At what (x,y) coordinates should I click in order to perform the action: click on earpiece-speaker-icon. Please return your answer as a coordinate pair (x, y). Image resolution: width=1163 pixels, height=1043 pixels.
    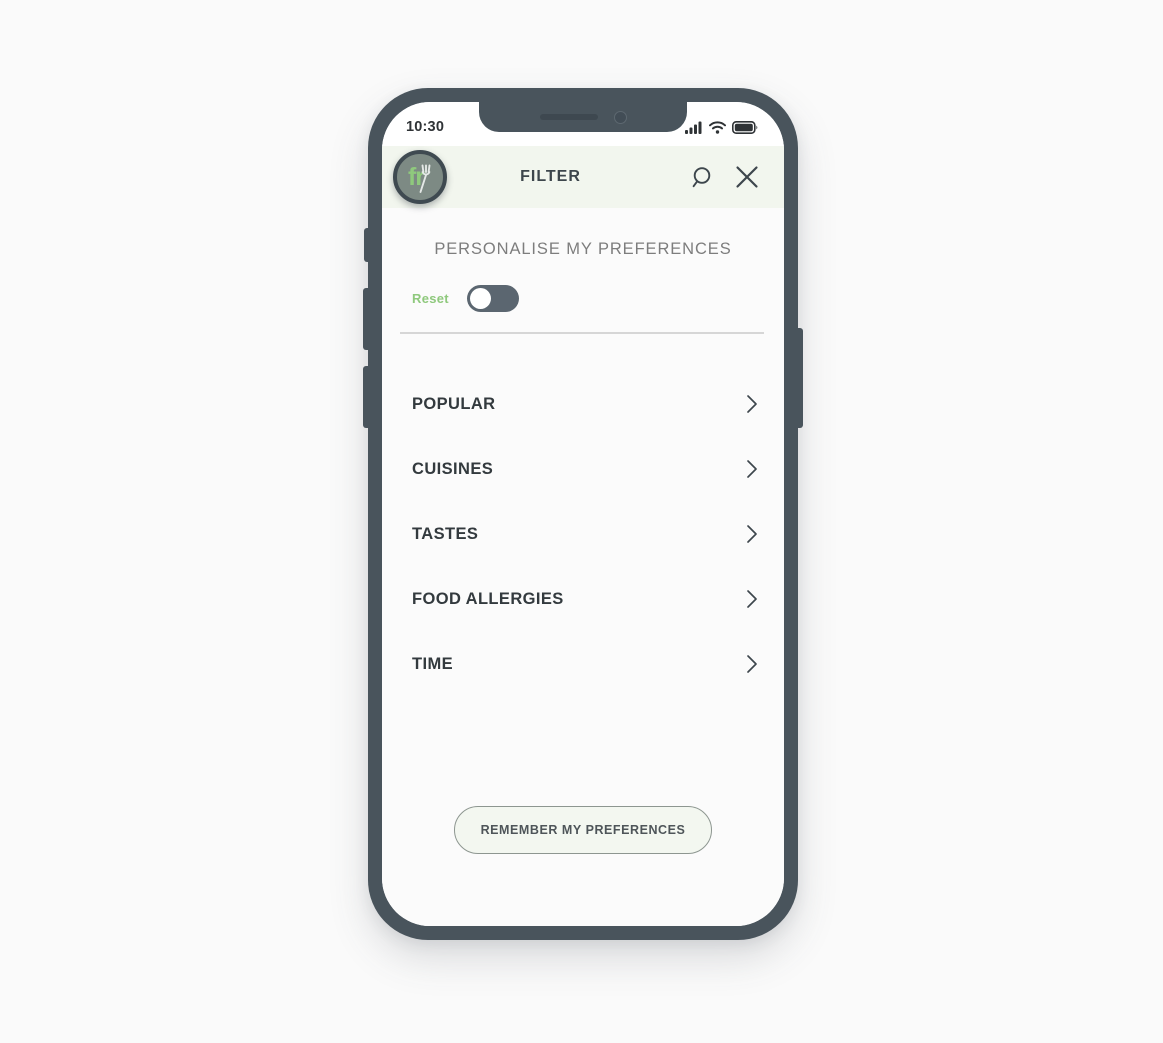
    Looking at the image, I should click on (568, 117).